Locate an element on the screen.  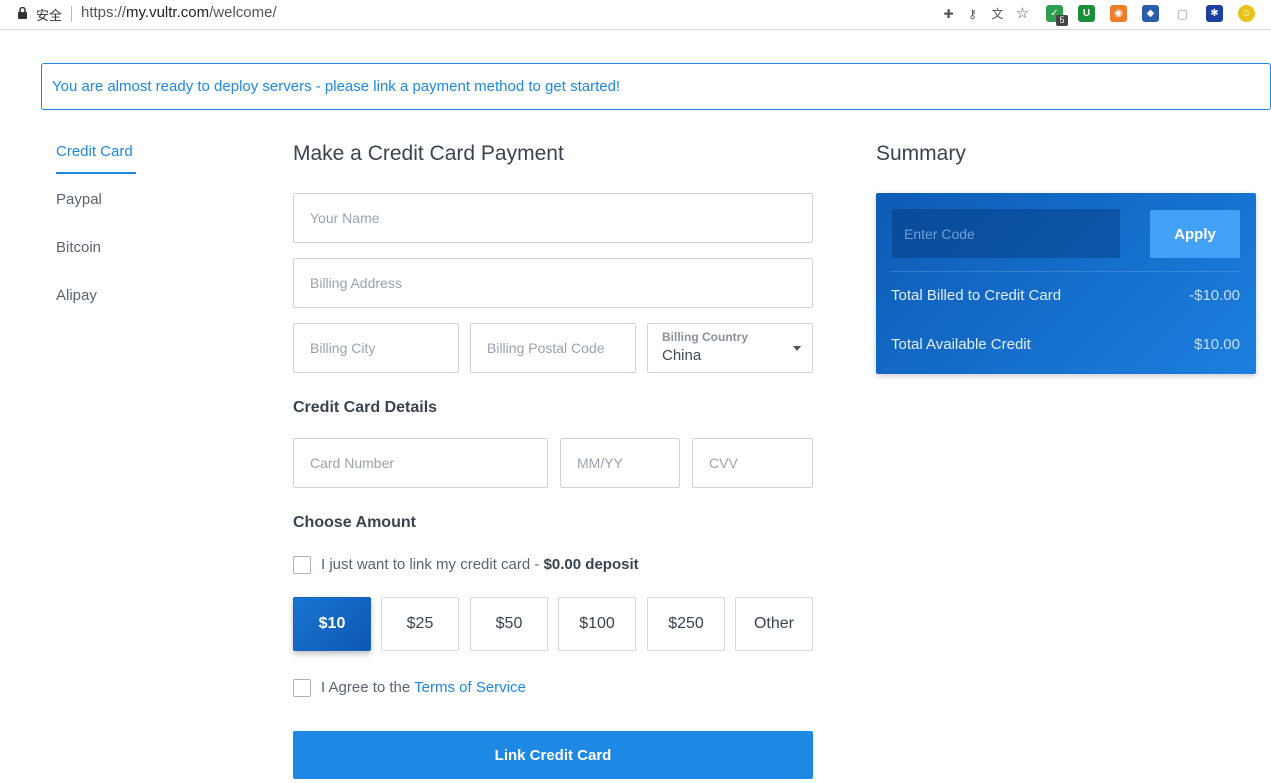
total-billed-label: Total Billed to Credit Card is located at coordinates (976, 295).